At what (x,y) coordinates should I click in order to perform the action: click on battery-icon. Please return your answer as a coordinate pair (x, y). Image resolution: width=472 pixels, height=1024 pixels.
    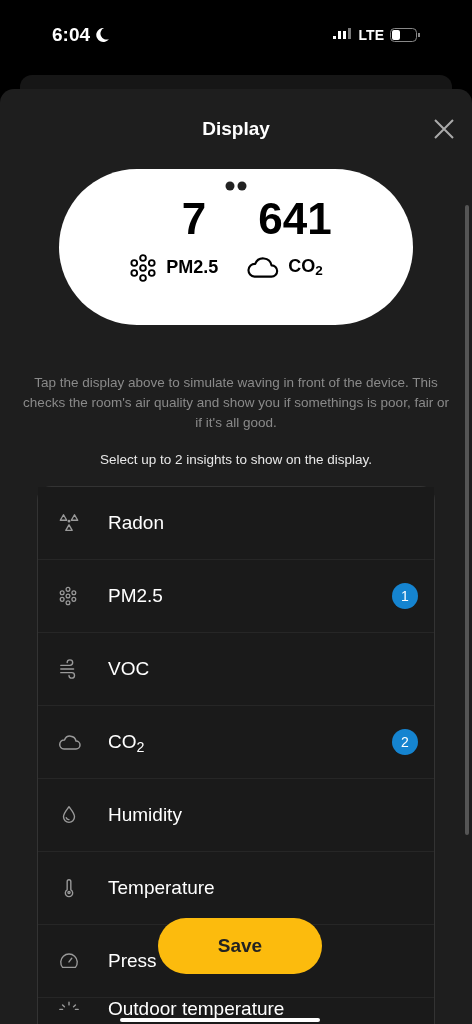
    Looking at the image, I should click on (405, 35).